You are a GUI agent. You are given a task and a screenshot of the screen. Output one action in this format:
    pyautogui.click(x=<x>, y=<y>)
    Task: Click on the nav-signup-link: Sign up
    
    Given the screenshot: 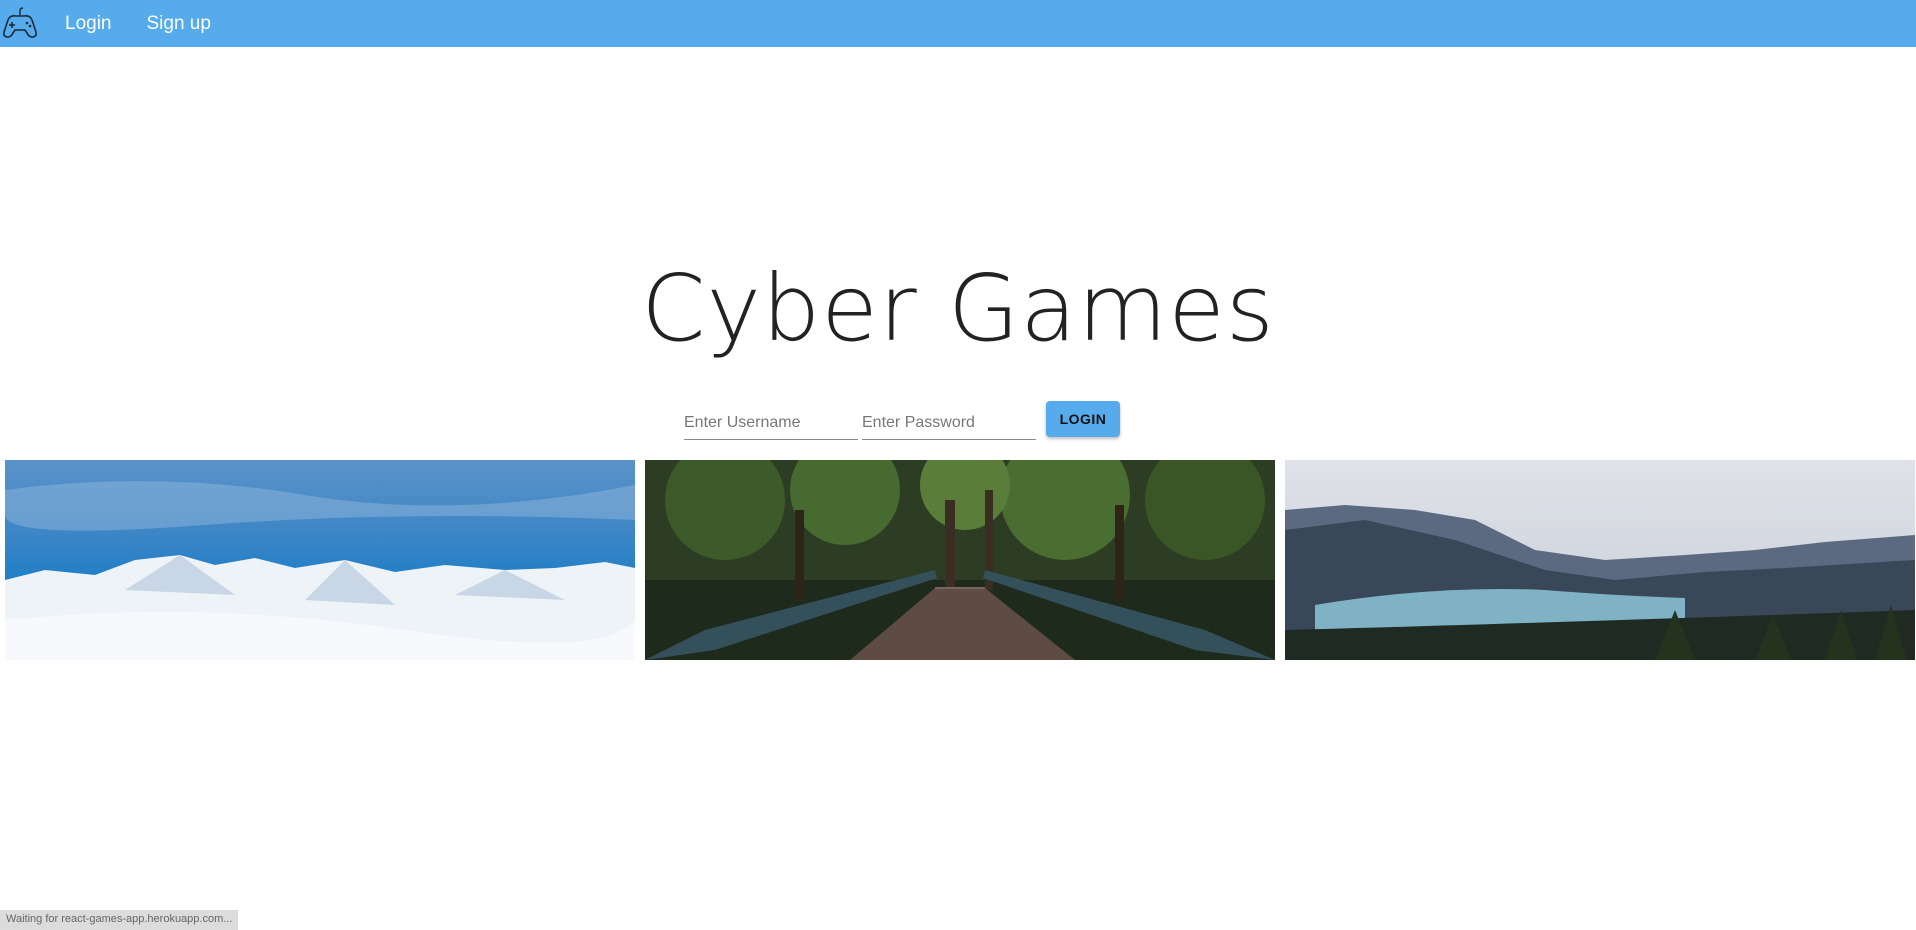 What is the action you would take?
    pyautogui.click(x=179, y=24)
    